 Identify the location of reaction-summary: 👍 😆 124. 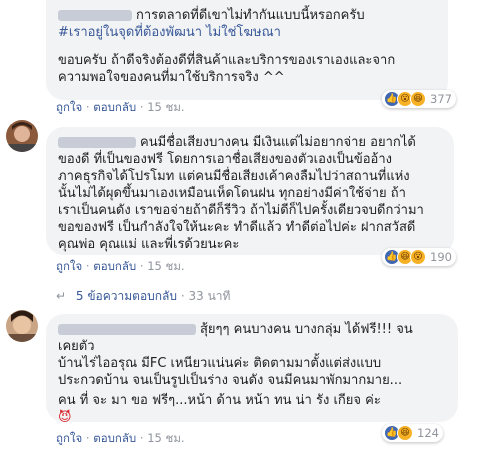
(412, 433).